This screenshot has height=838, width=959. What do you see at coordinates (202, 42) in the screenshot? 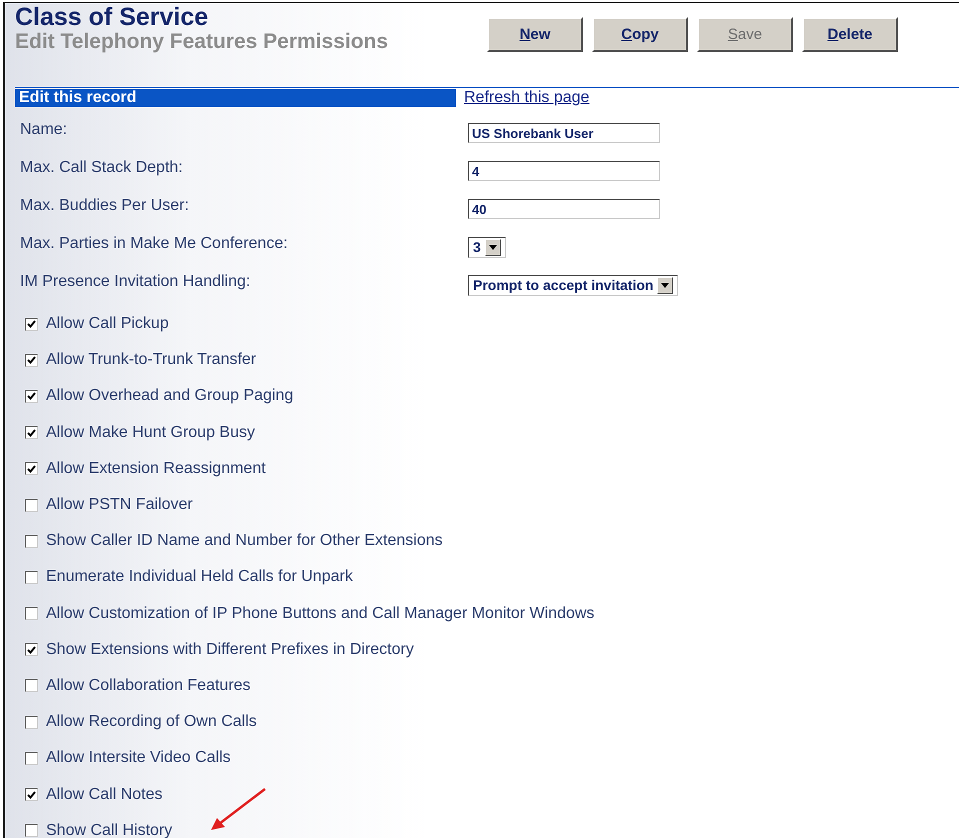
I see `page-subtitle: Edit Telephony Features Permissions` at bounding box center [202, 42].